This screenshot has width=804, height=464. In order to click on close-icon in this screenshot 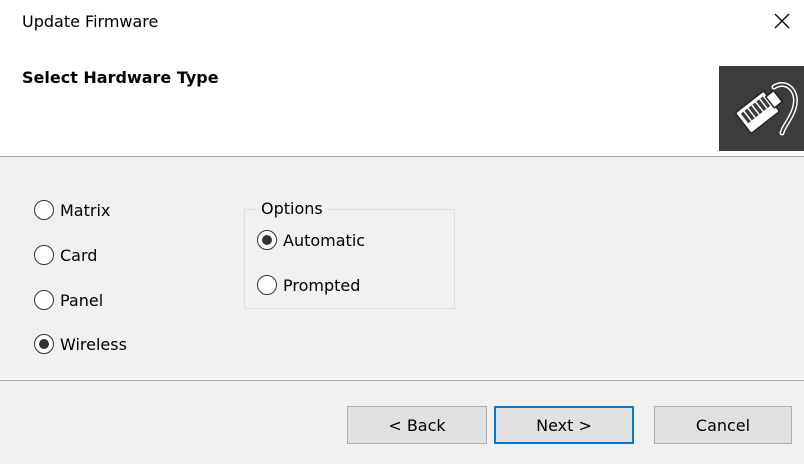, I will do `click(782, 23)`.